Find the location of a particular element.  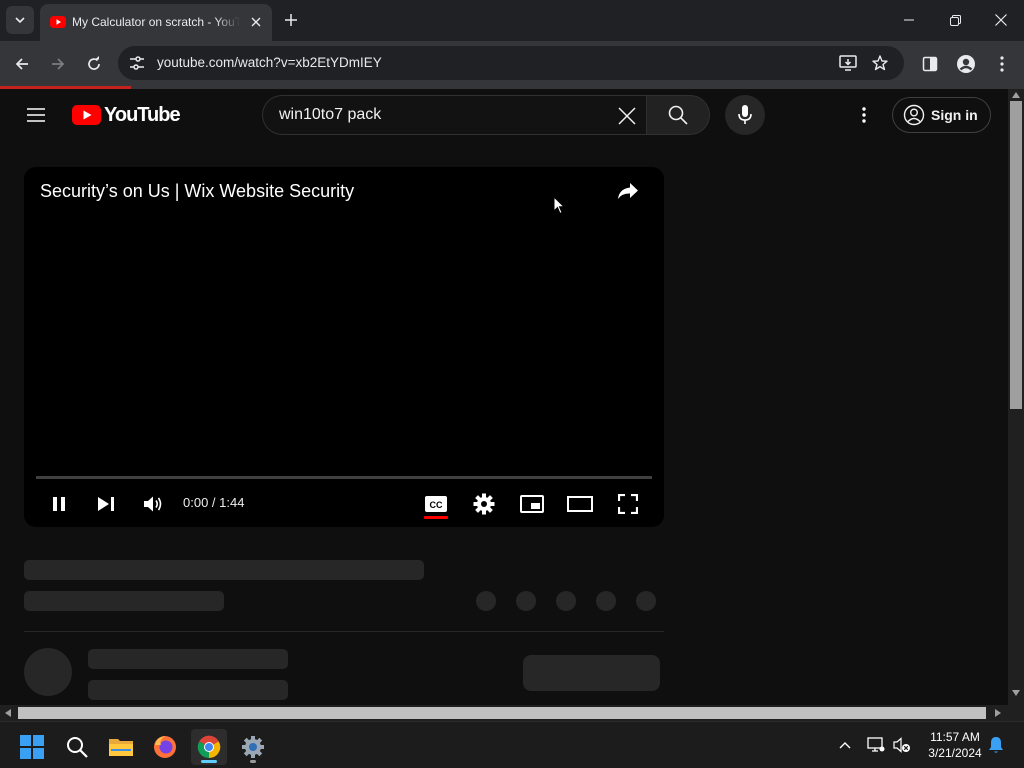

youtube-home-logo: YouTube is located at coordinates (126, 115).